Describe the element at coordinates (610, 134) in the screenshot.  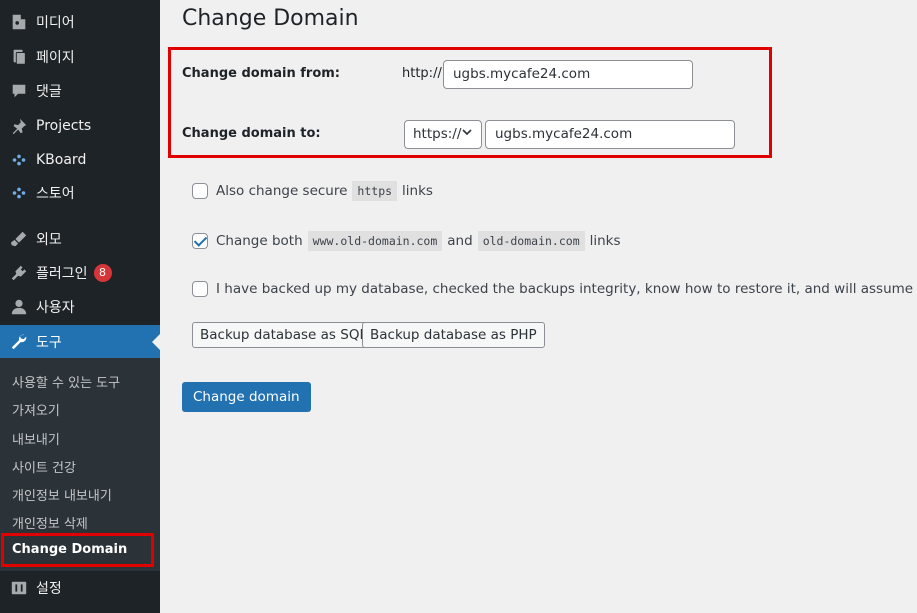
I see `to-domain-input: ugbs.mycafe24.com` at that location.